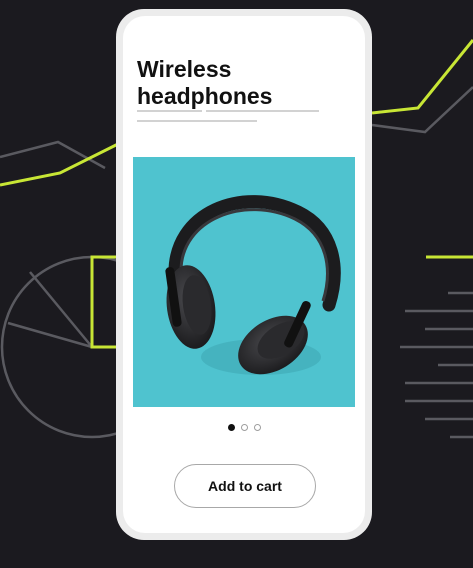 This screenshot has width=473, height=568. What do you see at coordinates (184, 69) in the screenshot?
I see `product-title-line1: Wireless` at bounding box center [184, 69].